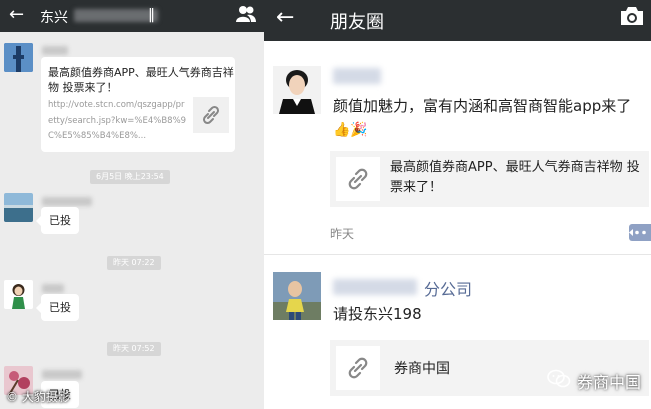  What do you see at coordinates (38, 397) in the screenshot?
I see `photographer-watermark: © 大豹摄影` at bounding box center [38, 397].